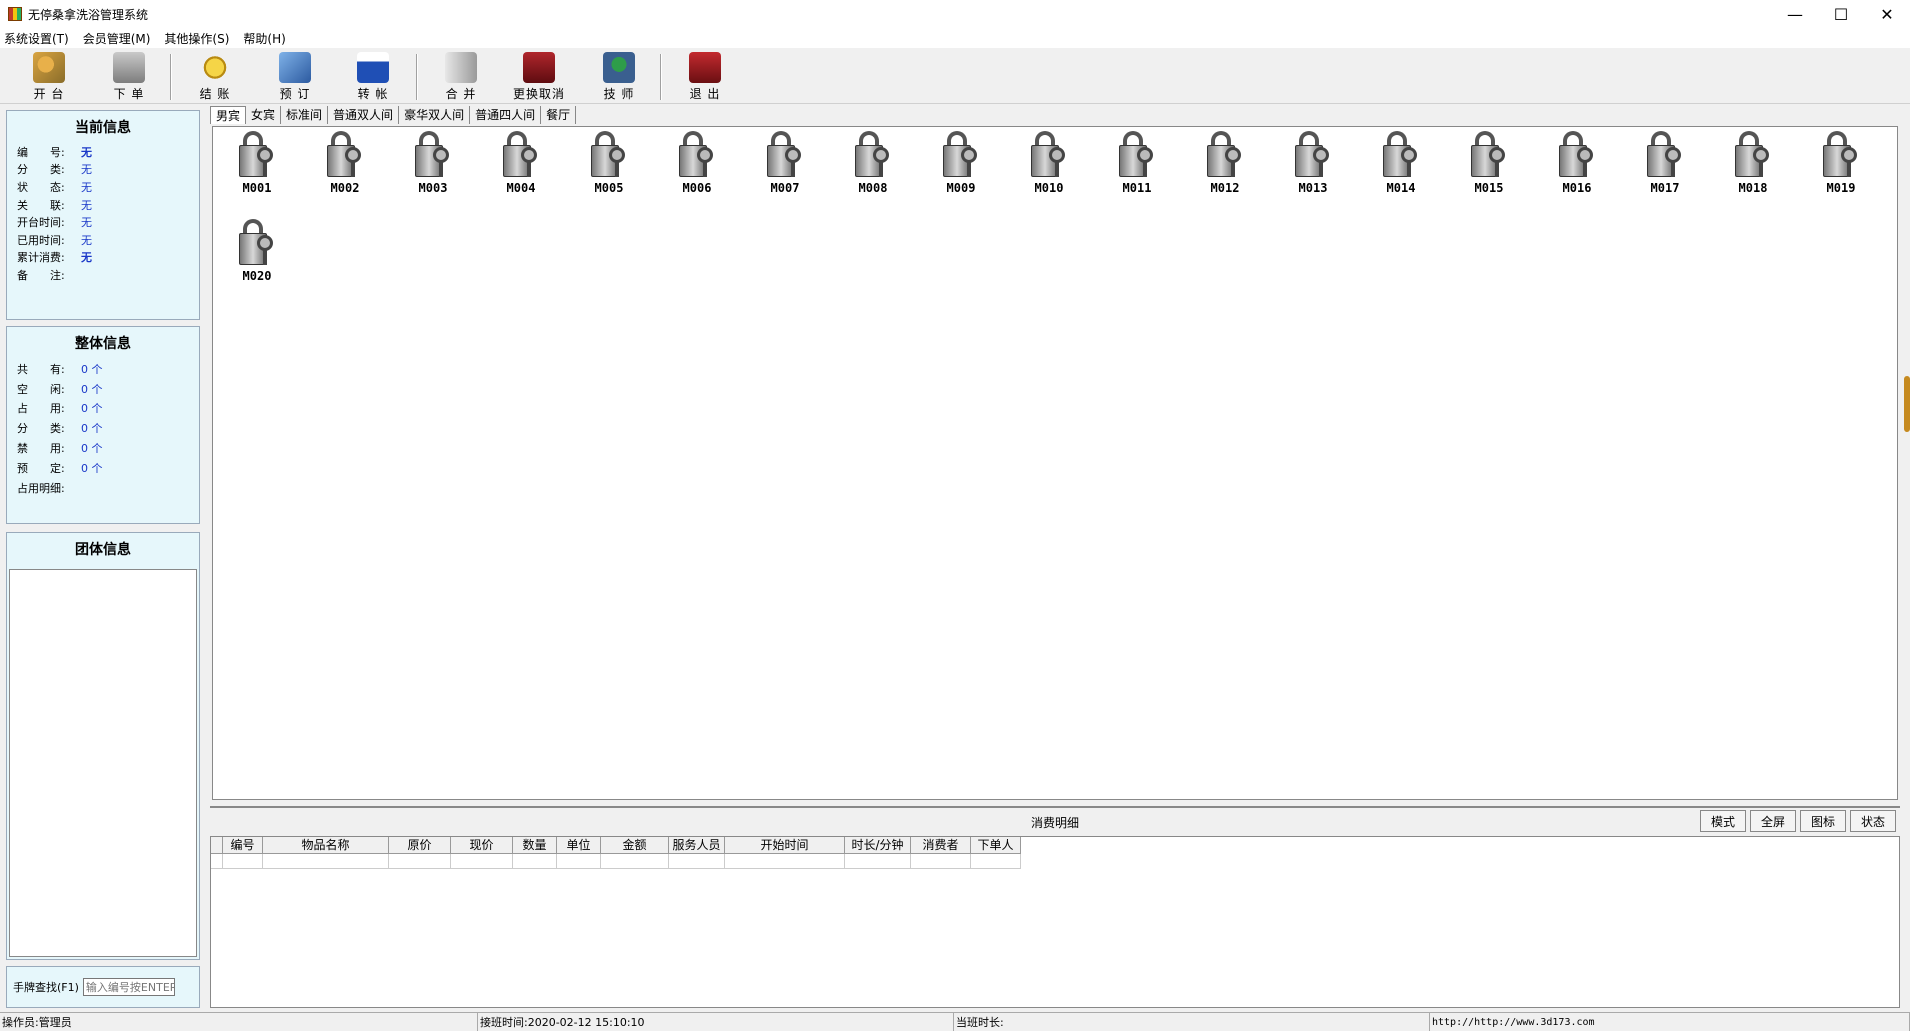 The width and height of the screenshot is (1910, 1031). I want to click on tab-standard-room: 标准间, so click(305, 115).